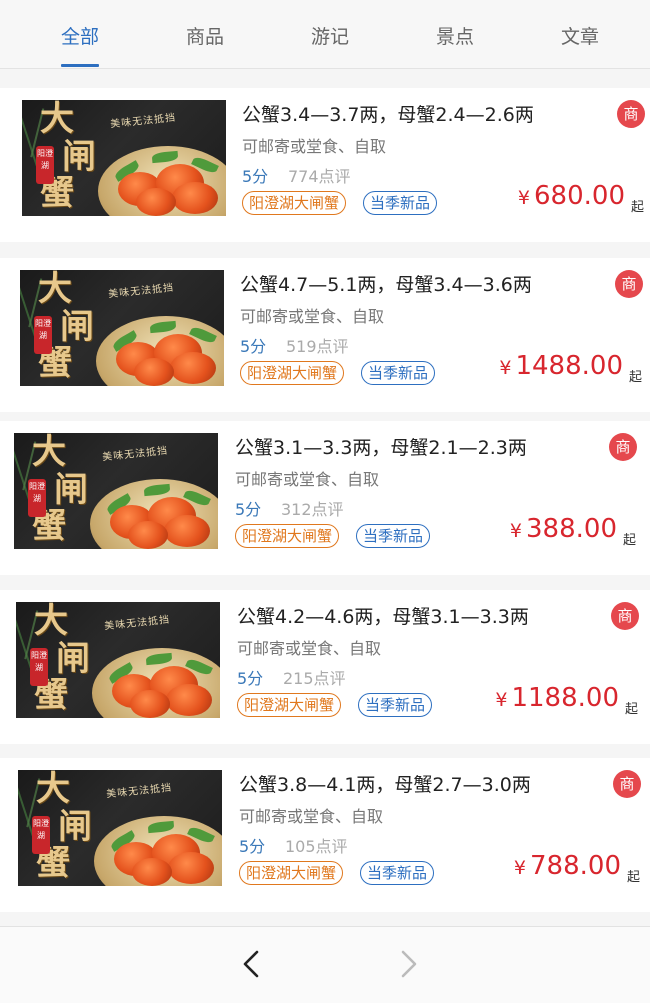 Image resolution: width=650 pixels, height=1003 pixels. Describe the element at coordinates (455, 35) in the screenshot. I see `tab-attractions: 景点` at that location.